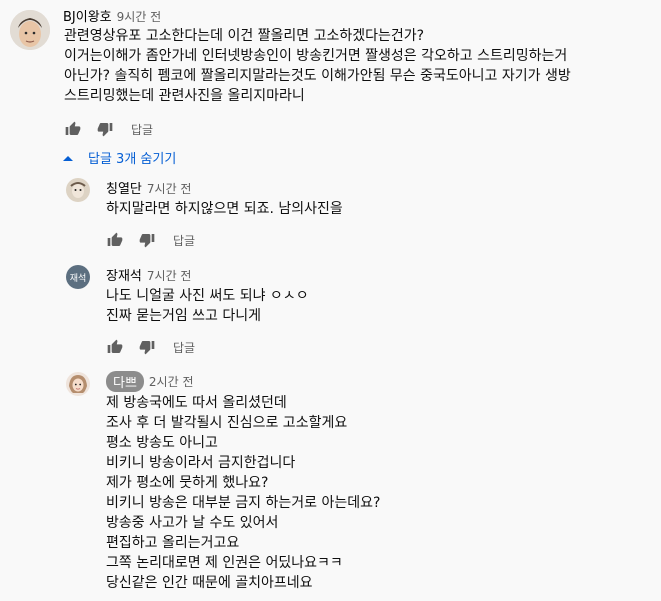 The width and height of the screenshot is (661, 601). What do you see at coordinates (171, 381) in the screenshot?
I see `reply-time: 2시간 전` at bounding box center [171, 381].